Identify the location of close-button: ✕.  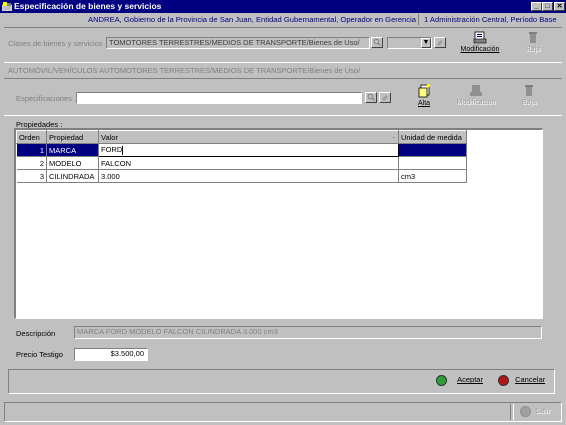
(559, 6).